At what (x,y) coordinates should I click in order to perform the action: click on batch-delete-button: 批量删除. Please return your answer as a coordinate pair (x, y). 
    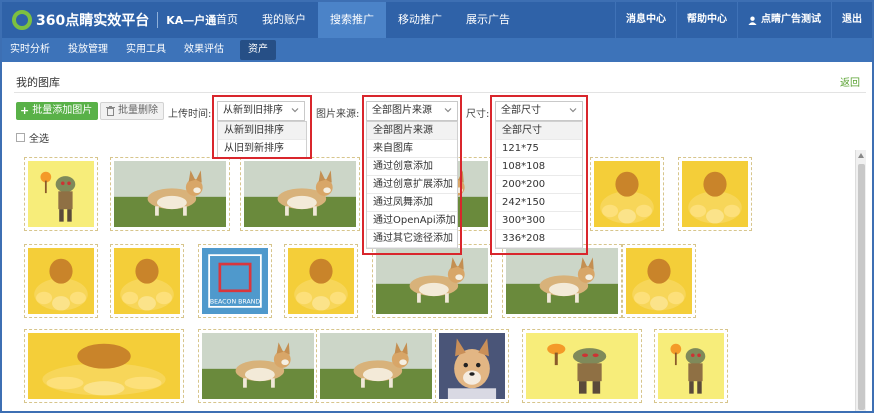
    Looking at the image, I should click on (132, 111).